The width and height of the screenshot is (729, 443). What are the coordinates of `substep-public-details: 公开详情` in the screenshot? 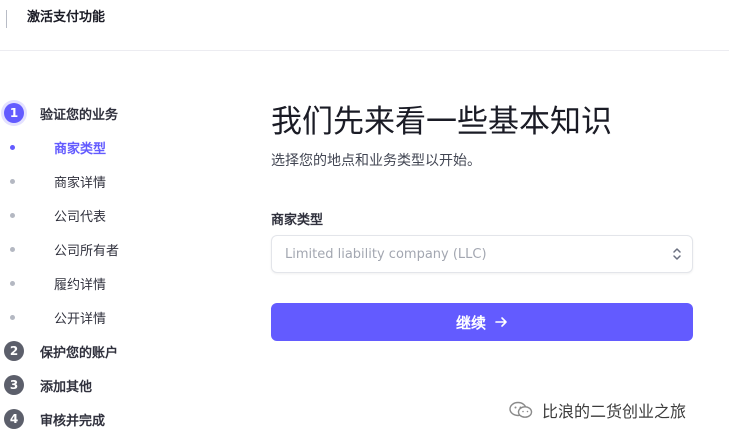 It's located at (58, 317).